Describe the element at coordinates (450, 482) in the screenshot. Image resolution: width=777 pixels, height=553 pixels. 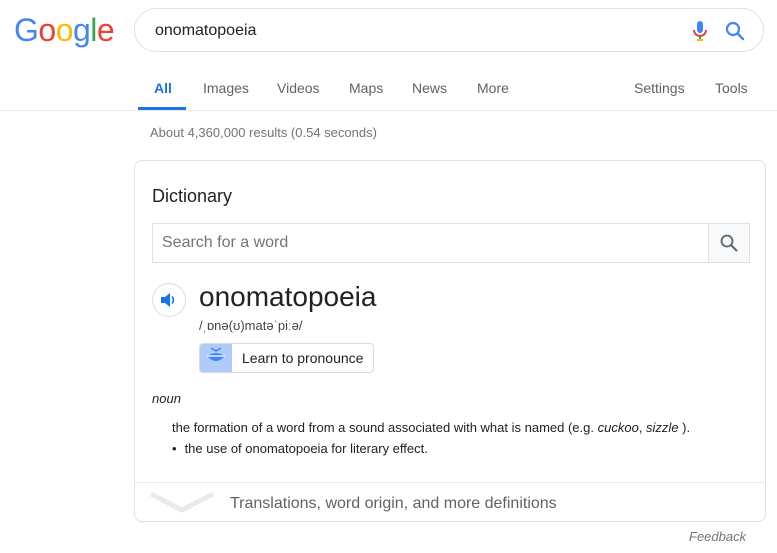
I see `divider` at that location.